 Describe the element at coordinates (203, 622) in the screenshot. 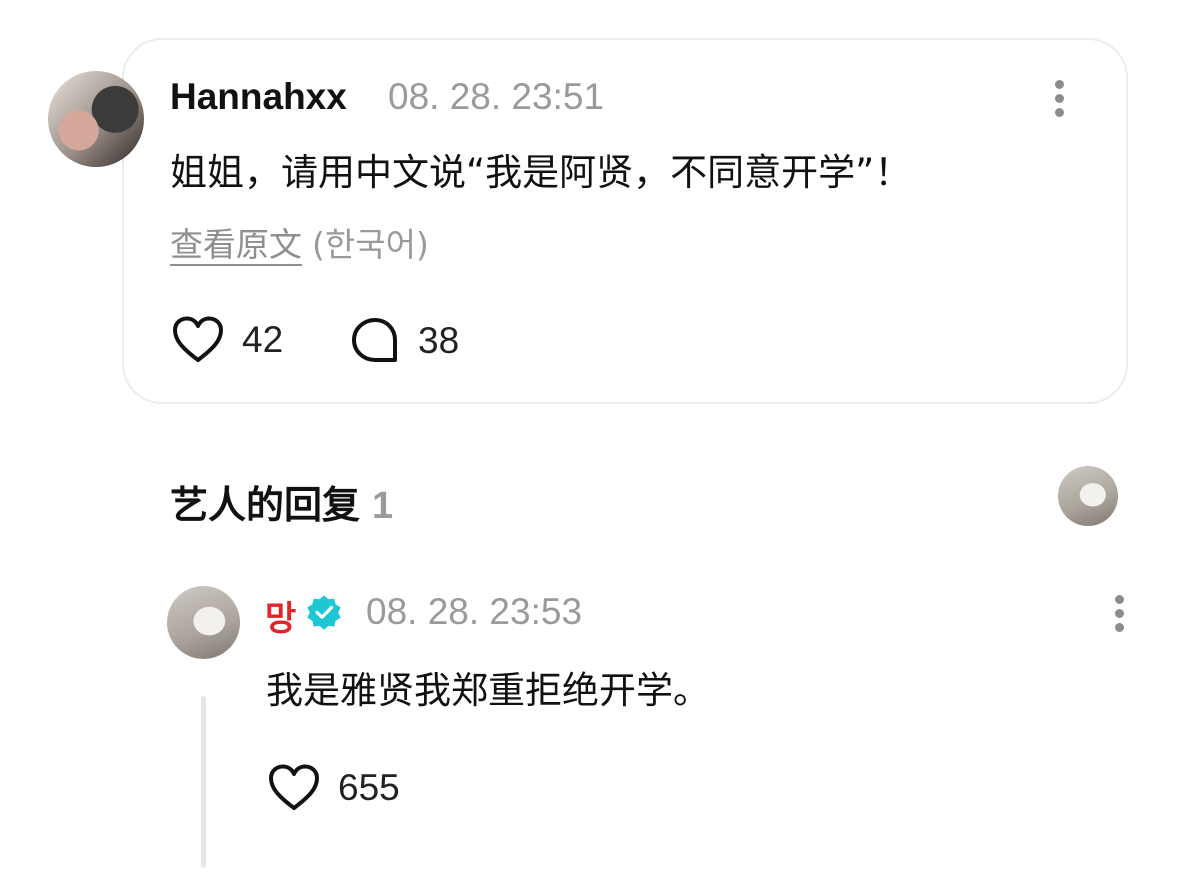

I see `artist-avatar` at that location.